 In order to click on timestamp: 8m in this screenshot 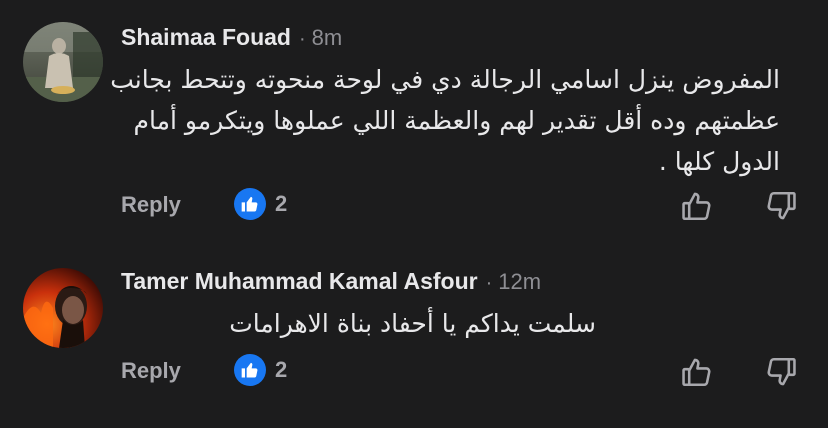, I will do `click(327, 38)`.